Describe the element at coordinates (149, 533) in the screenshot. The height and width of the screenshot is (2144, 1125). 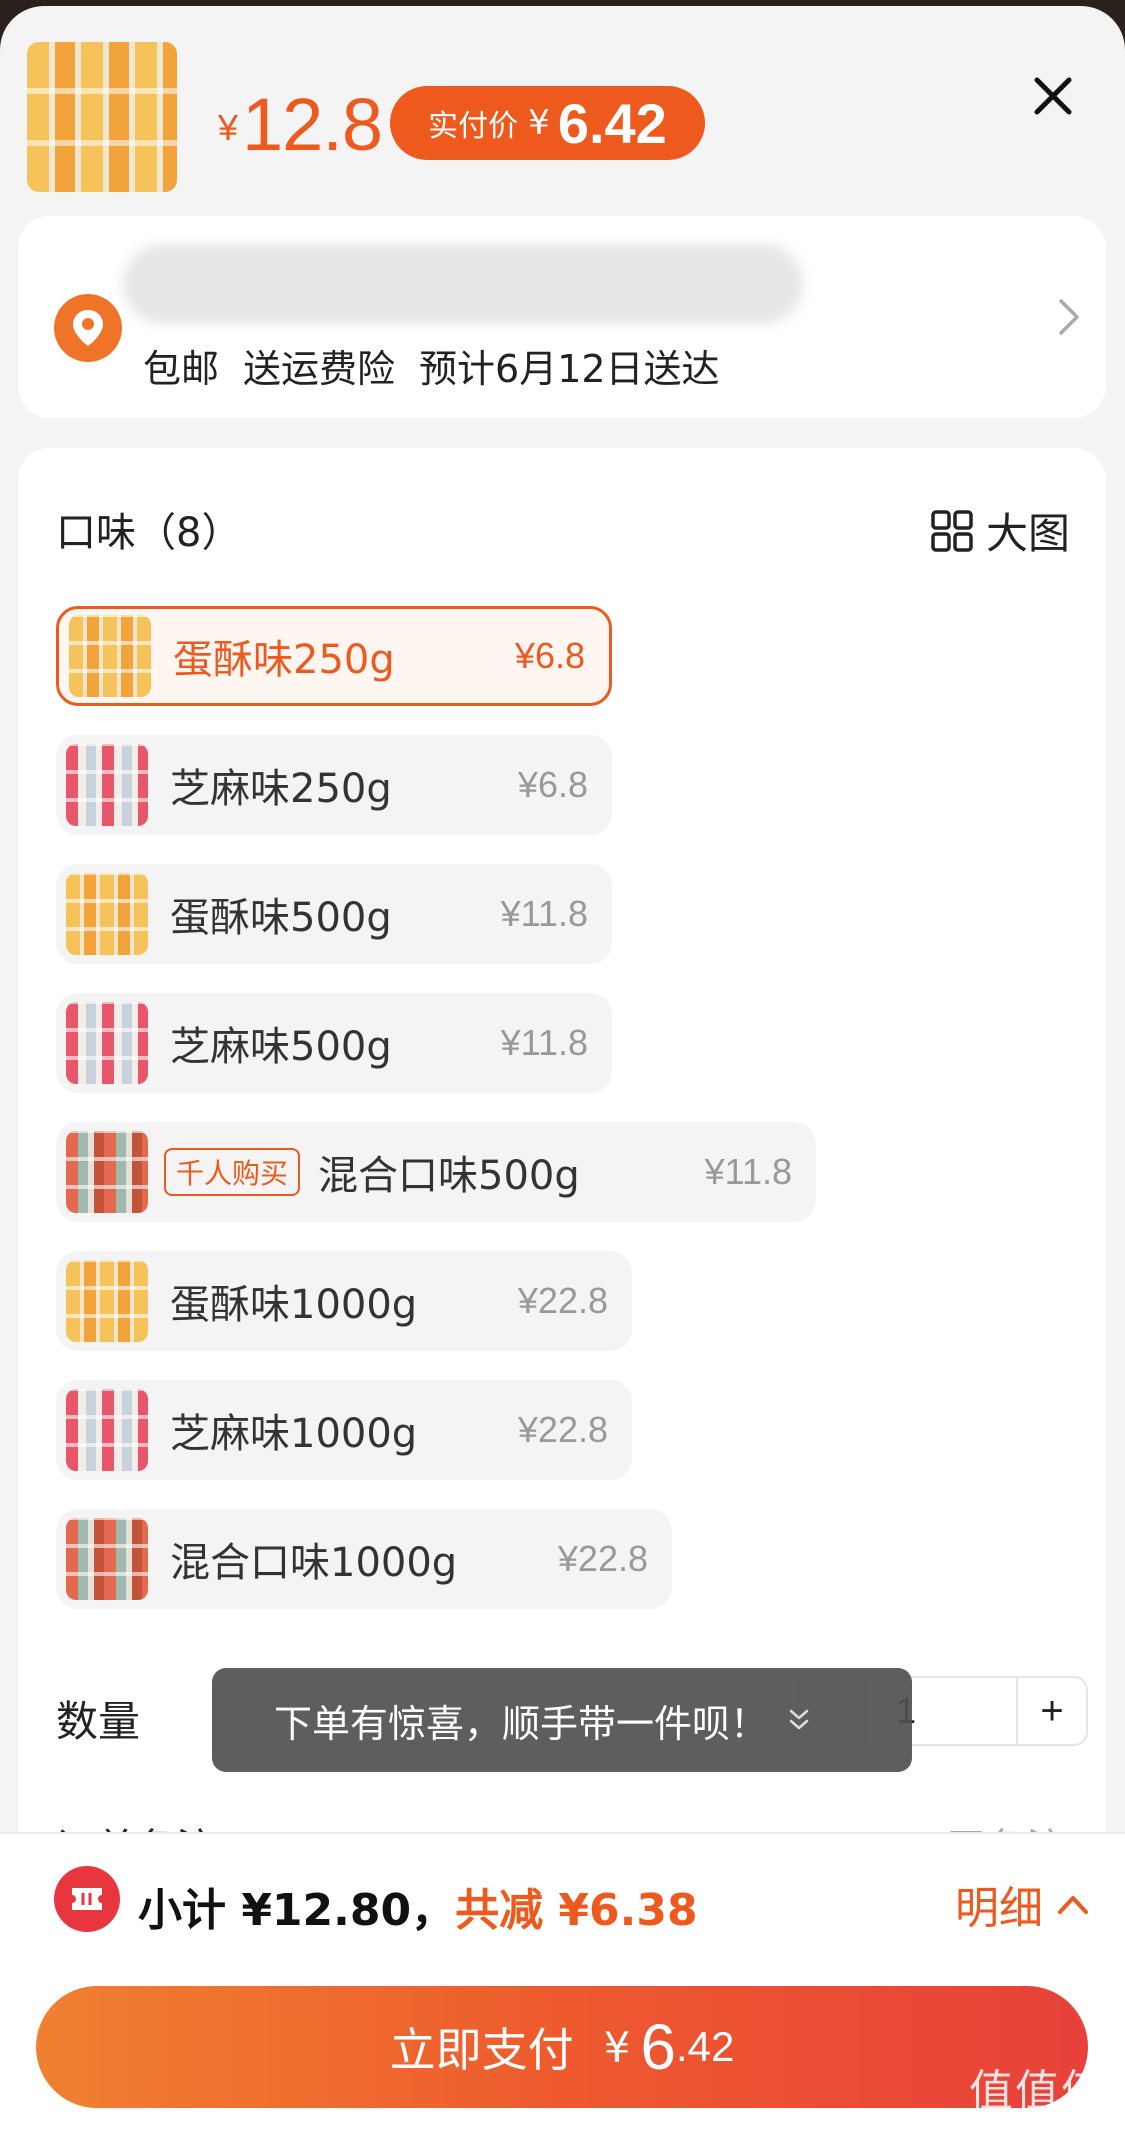
I see `flavor-section-title: 口味（8）` at that location.